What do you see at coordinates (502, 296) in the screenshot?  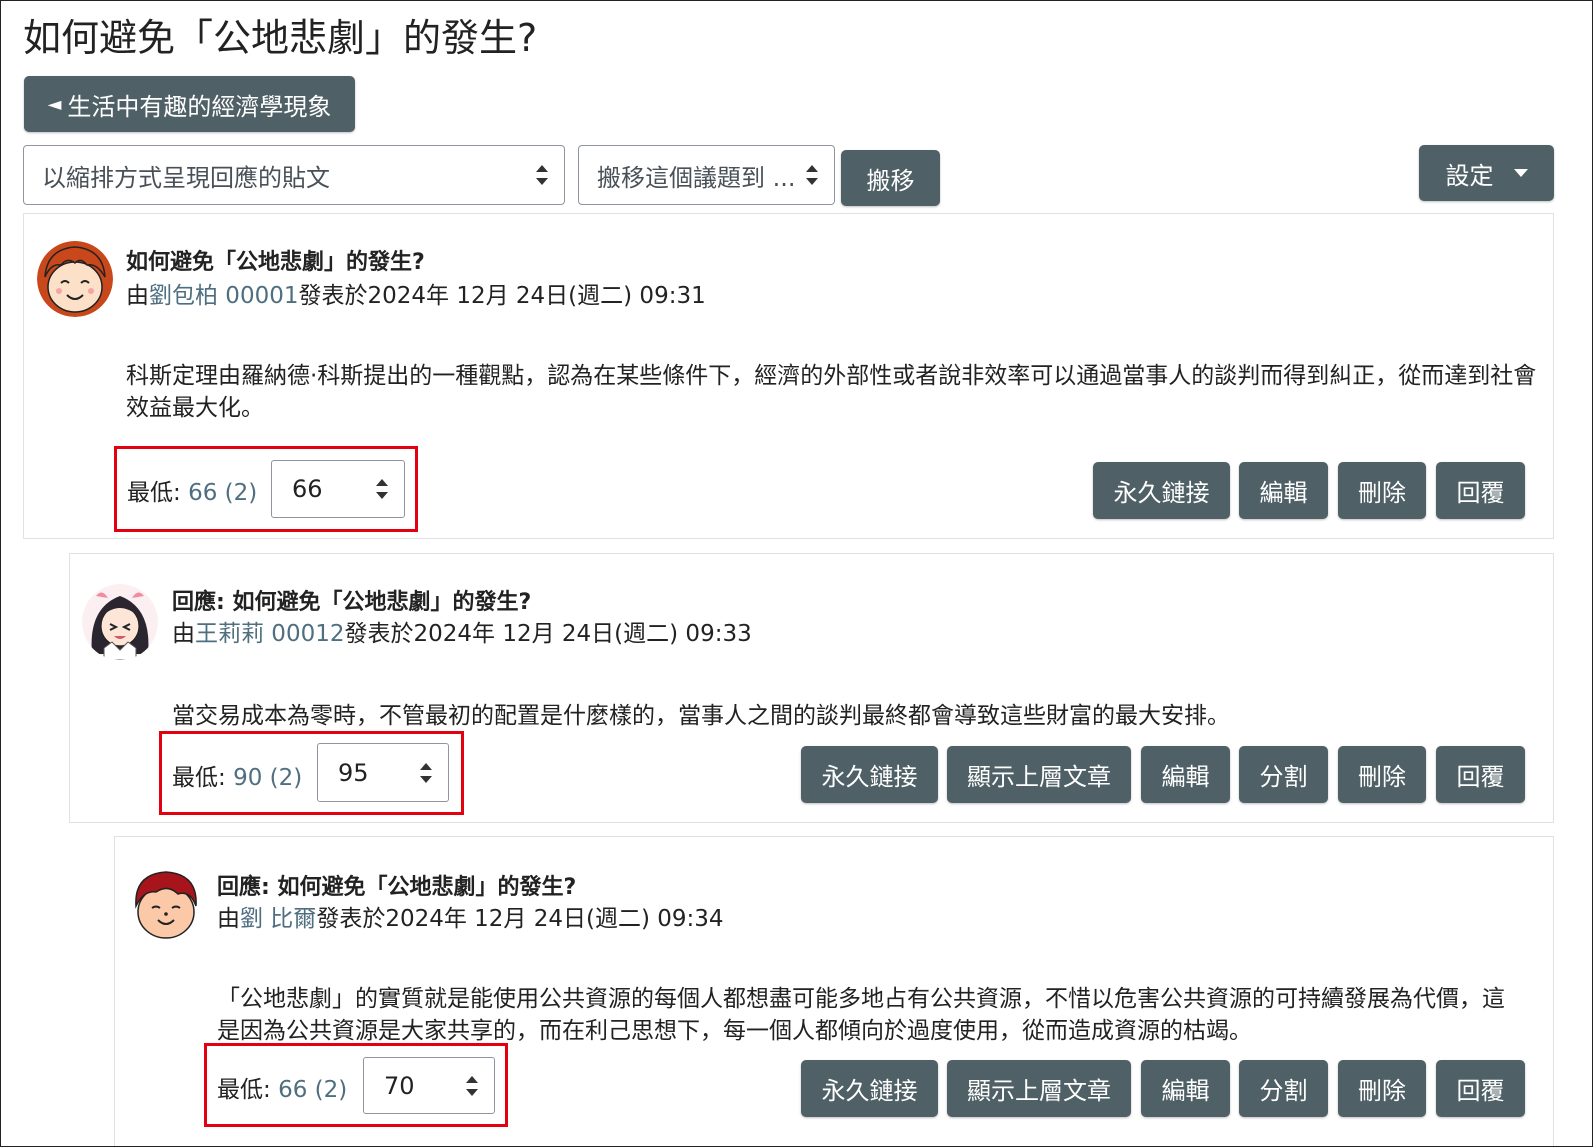 I see `post-date: 發表於2024年 12月 24日(週二) 09:31` at bounding box center [502, 296].